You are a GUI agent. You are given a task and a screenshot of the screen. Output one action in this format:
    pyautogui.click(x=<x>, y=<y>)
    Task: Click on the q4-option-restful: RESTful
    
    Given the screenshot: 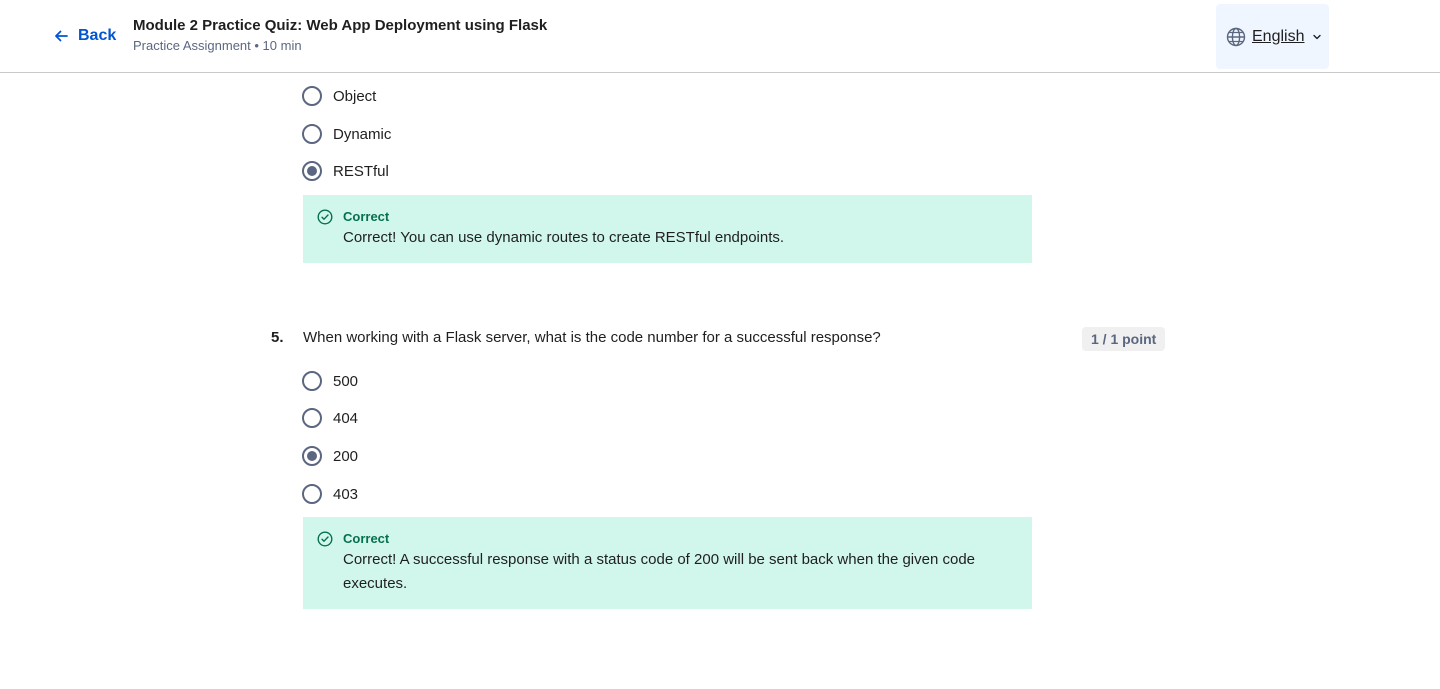 What is the action you would take?
    pyautogui.click(x=345, y=171)
    